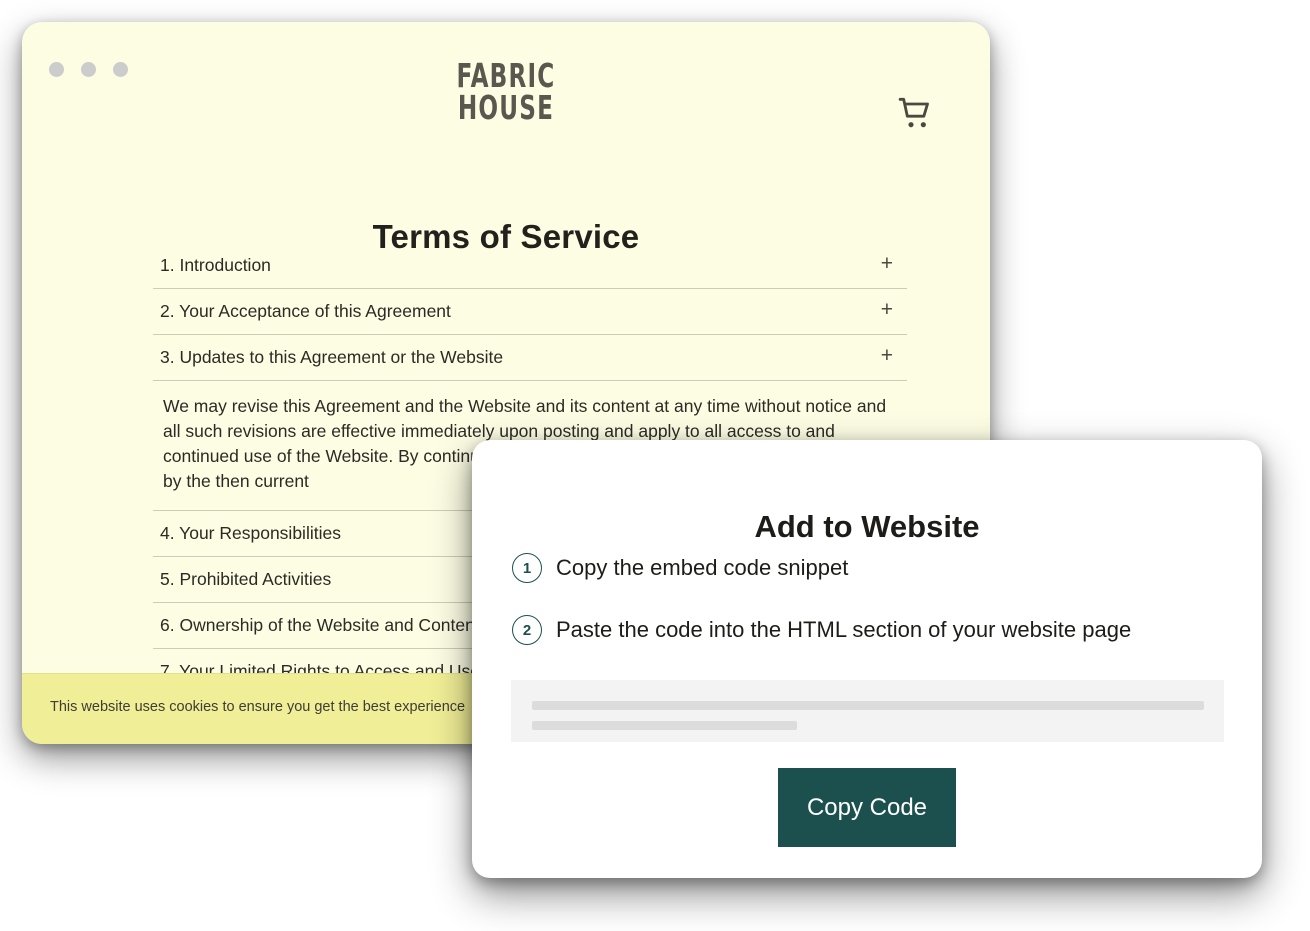 The width and height of the screenshot is (1310, 931). Describe the element at coordinates (527, 568) in the screenshot. I see `step-1-number-badge: 1` at that location.